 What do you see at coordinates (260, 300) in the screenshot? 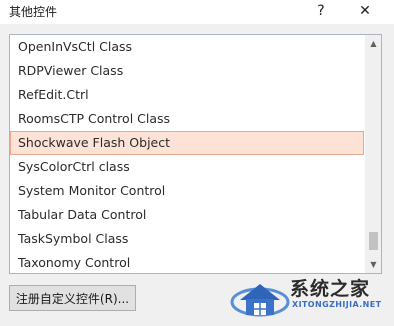
I see `house-logo-icon` at bounding box center [260, 300].